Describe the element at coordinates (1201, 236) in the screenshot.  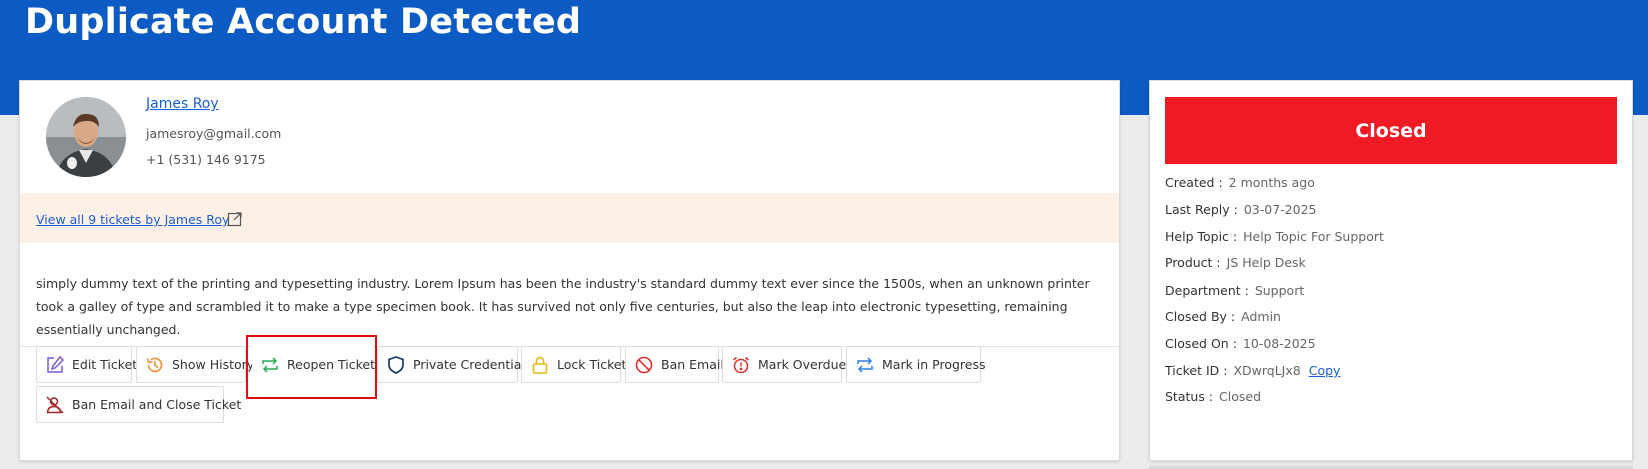
I see `info-label: Help Topic :` at that location.